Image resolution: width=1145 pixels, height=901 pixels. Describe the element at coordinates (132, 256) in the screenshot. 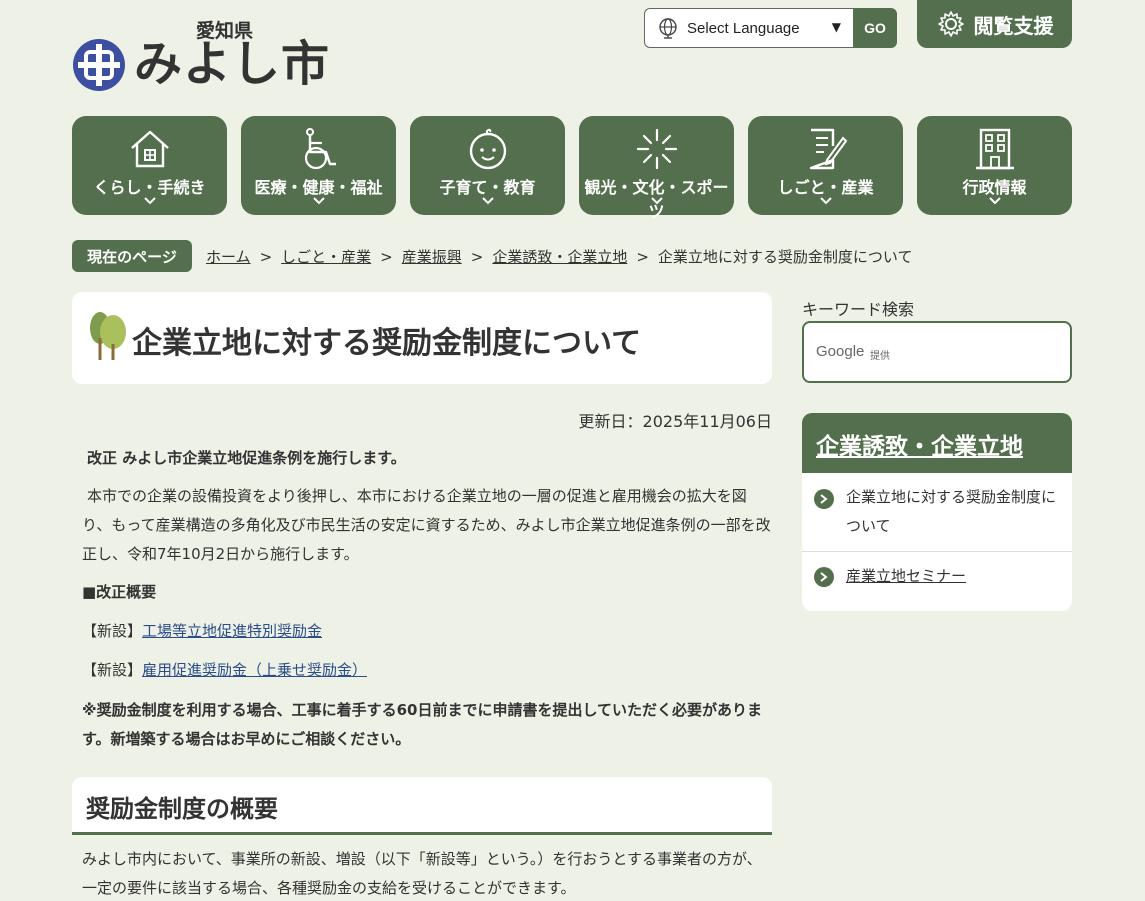

I see `breadcrumb-badge: 現在のページ` at that location.